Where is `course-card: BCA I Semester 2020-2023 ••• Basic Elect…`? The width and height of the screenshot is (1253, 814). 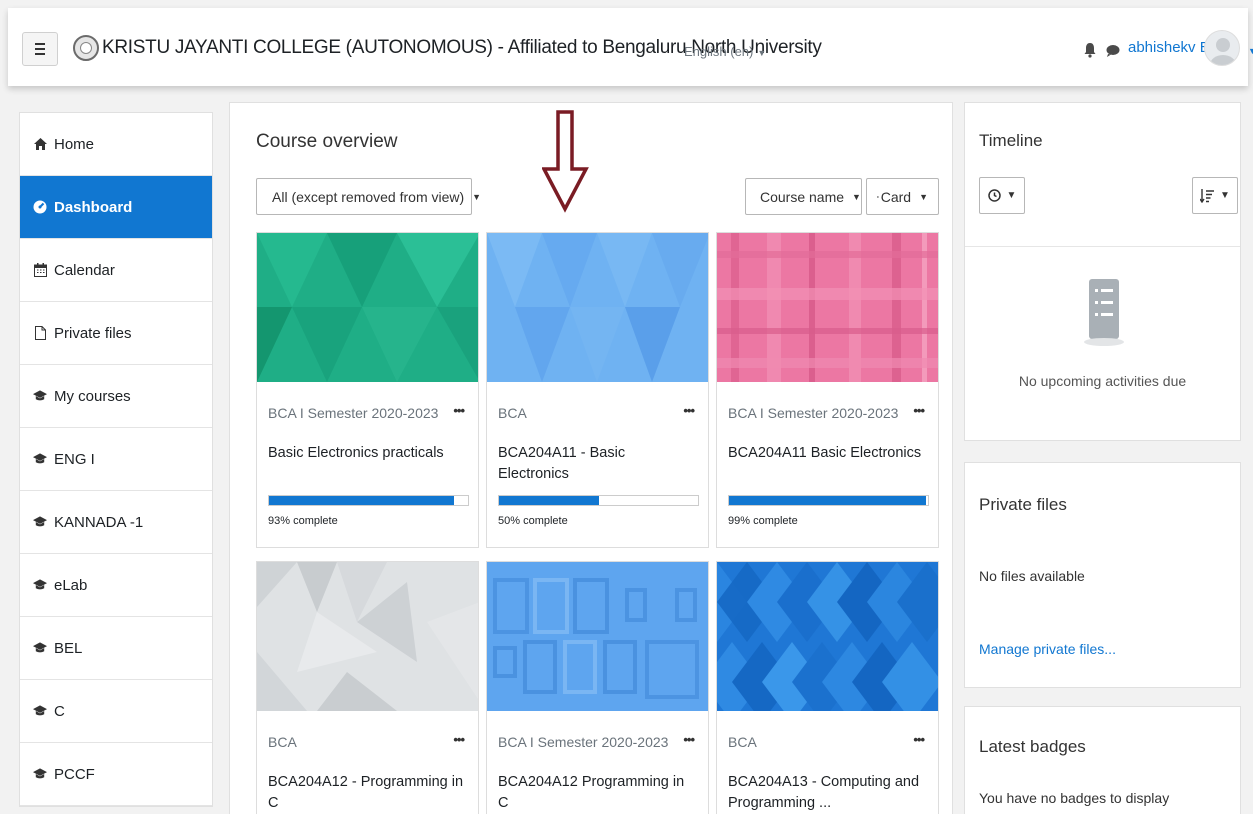
course-card: BCA I Semester 2020-2023 ••• Basic Elect… is located at coordinates (367, 390).